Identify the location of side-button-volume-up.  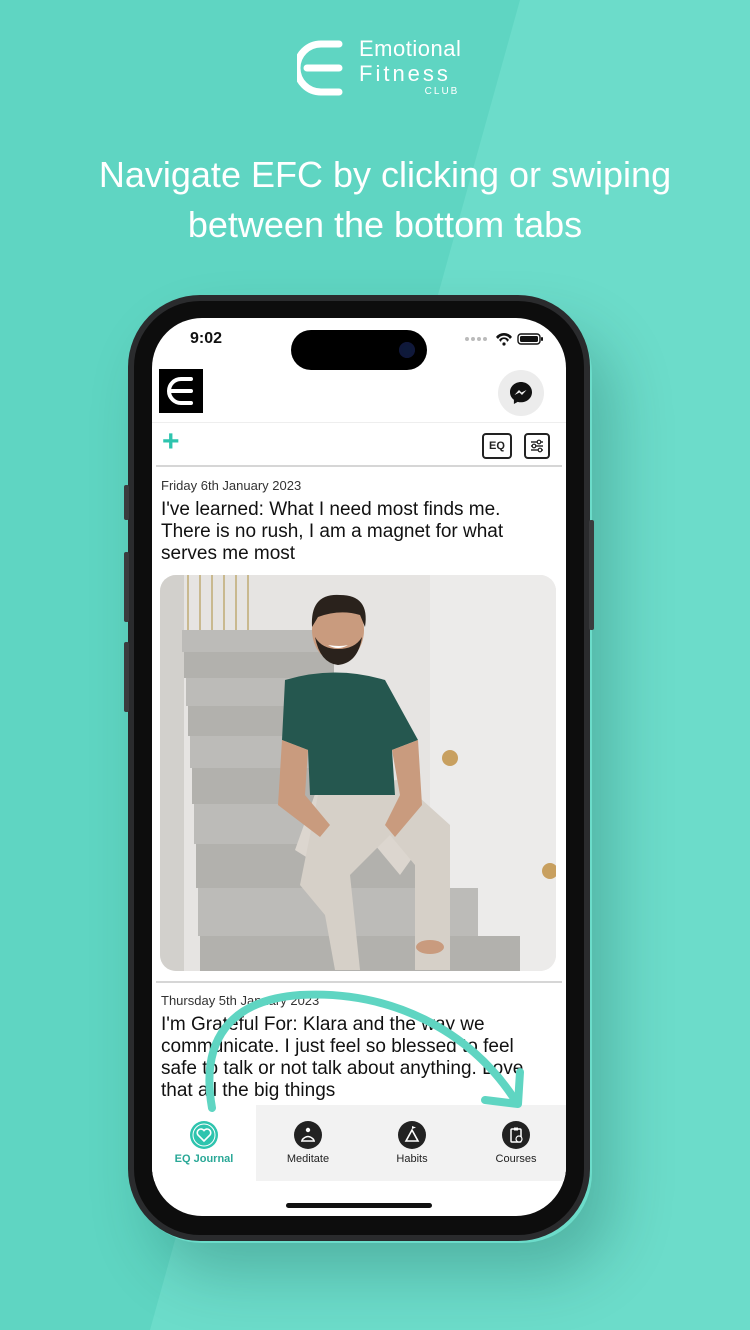
(126, 587).